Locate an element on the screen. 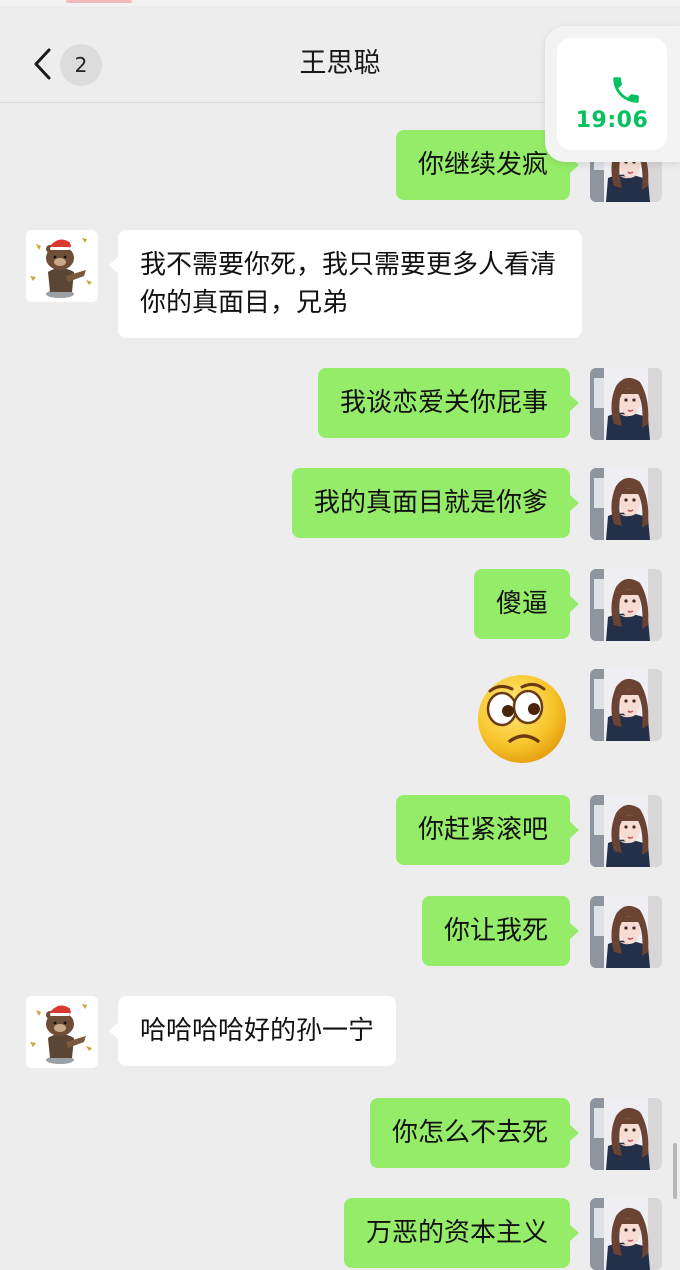  call-card is located at coordinates (612, 94).